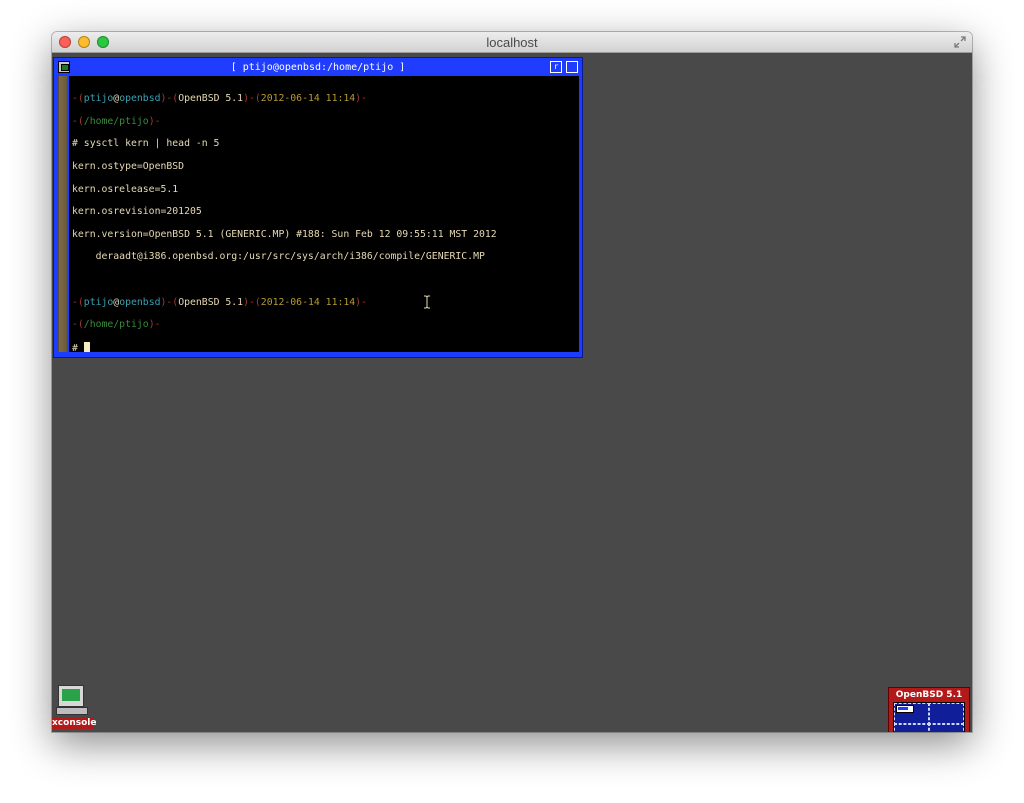  I want to click on pager-grid, so click(929, 717).